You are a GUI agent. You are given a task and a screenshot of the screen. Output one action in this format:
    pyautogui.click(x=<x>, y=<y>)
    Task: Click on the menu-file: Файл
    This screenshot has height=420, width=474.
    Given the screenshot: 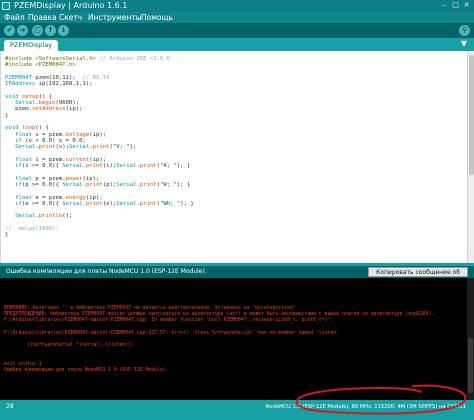 What is the action you would take?
    pyautogui.click(x=14, y=17)
    